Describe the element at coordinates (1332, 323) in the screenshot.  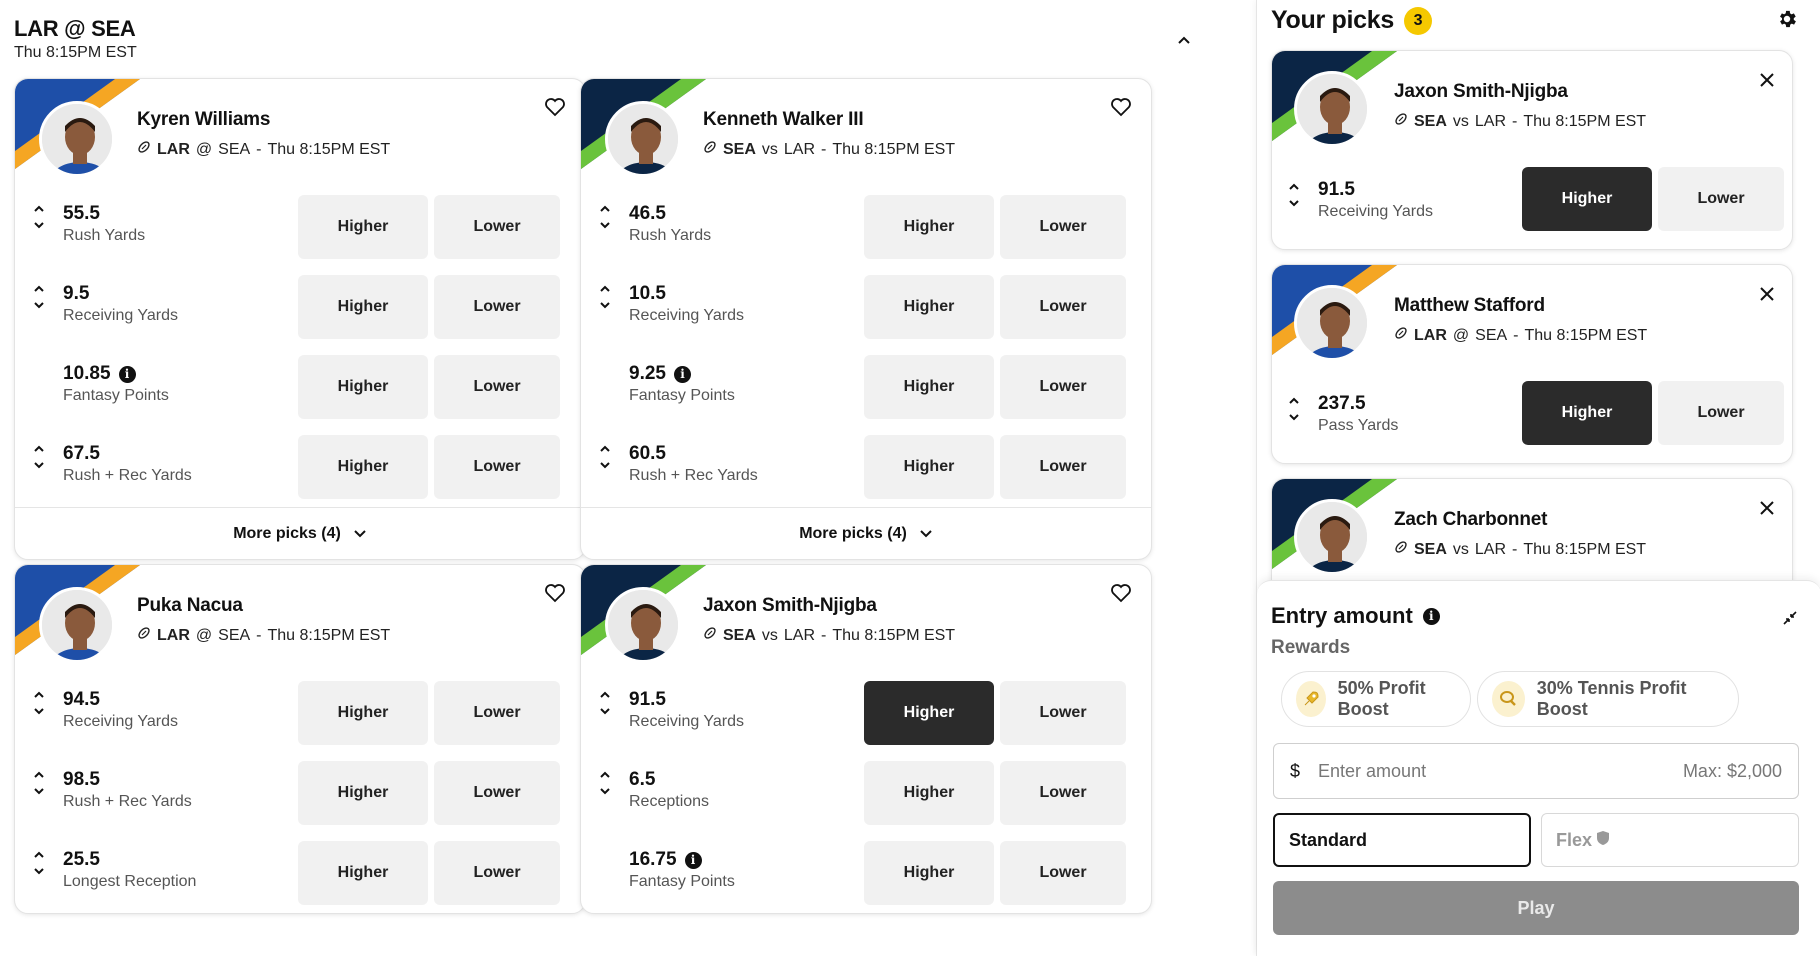
I see `avatar` at that location.